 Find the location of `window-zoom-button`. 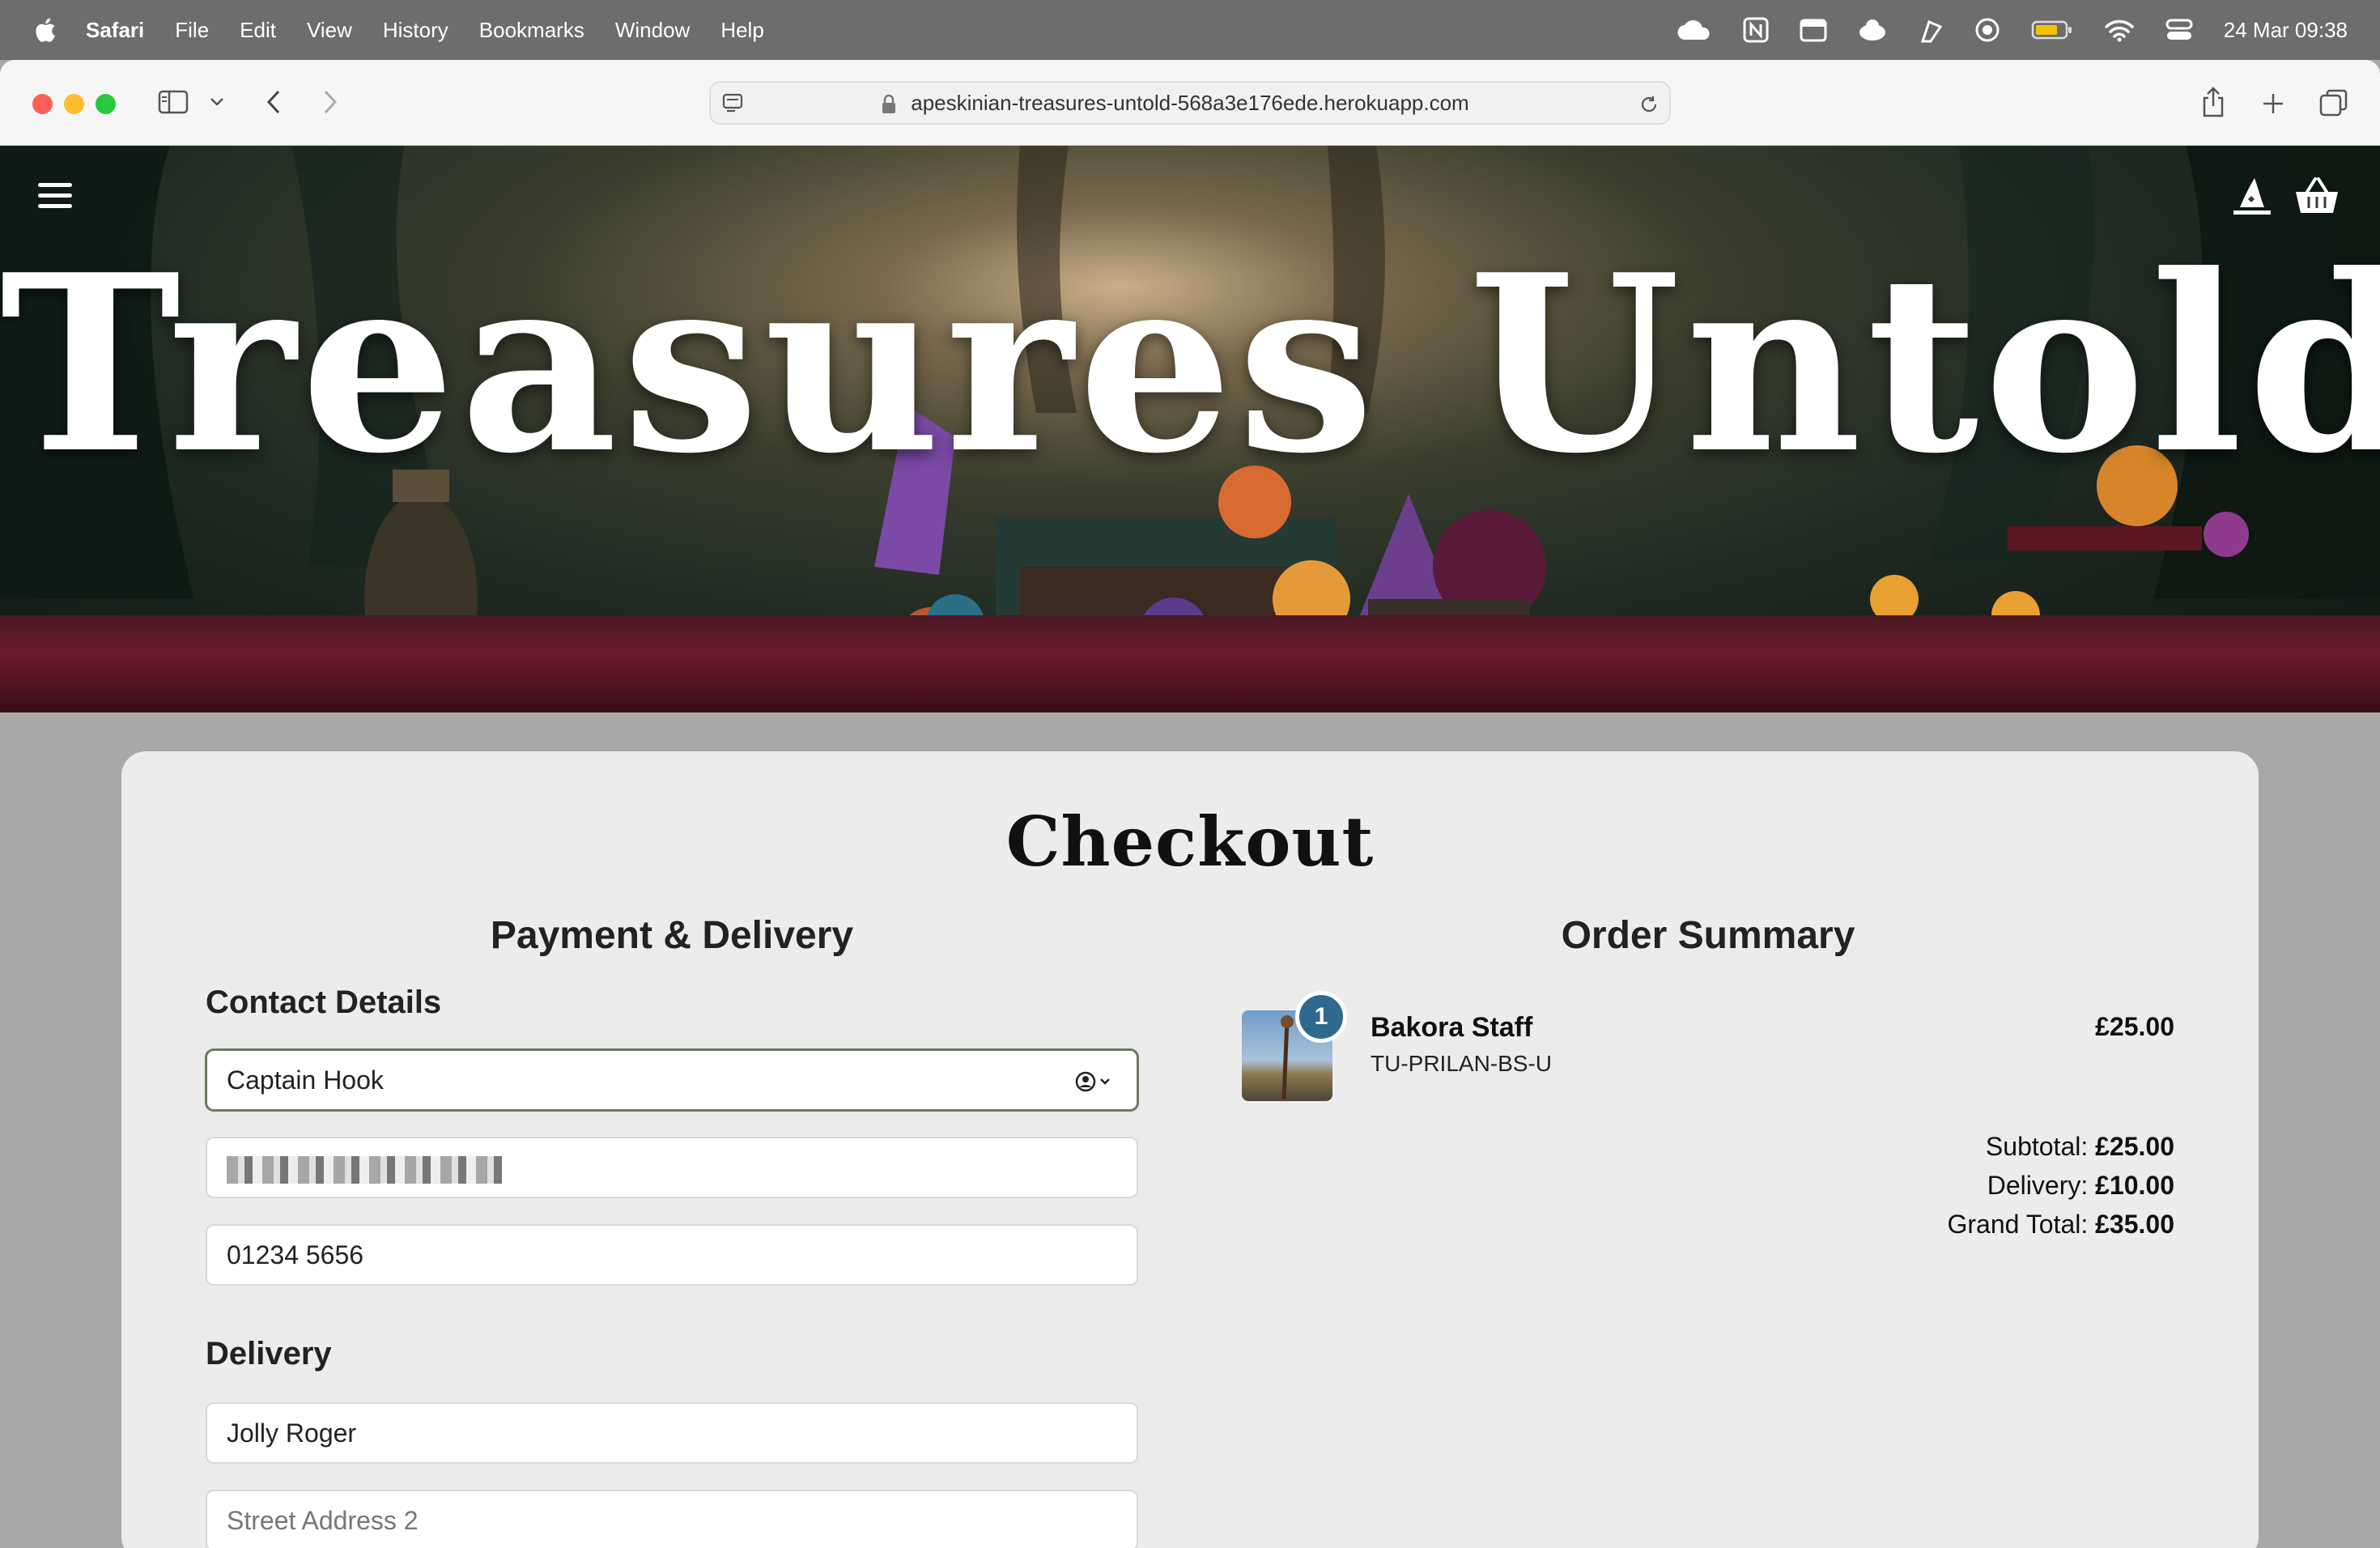

window-zoom-button is located at coordinates (106, 104).